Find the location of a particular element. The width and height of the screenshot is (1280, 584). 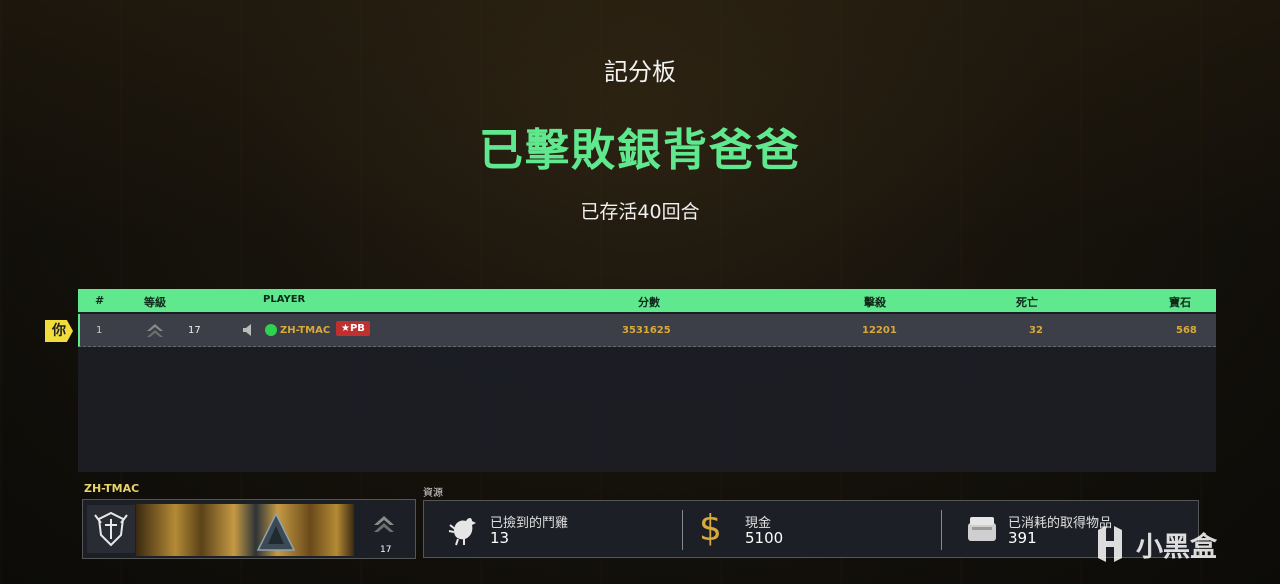

resource-roosters: 已撿到的鬥雞 13 is located at coordinates (553, 530).